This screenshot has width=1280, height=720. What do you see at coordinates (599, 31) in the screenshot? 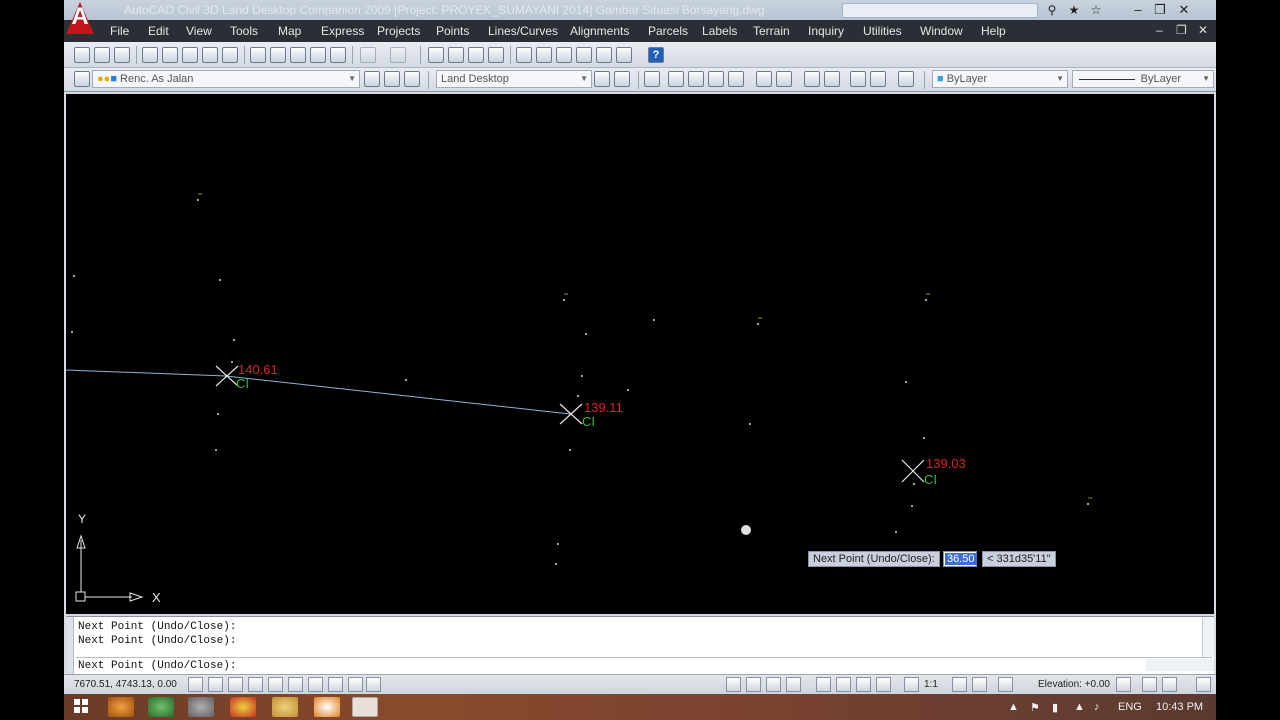
I see `menu-alignments: Alignments` at bounding box center [599, 31].